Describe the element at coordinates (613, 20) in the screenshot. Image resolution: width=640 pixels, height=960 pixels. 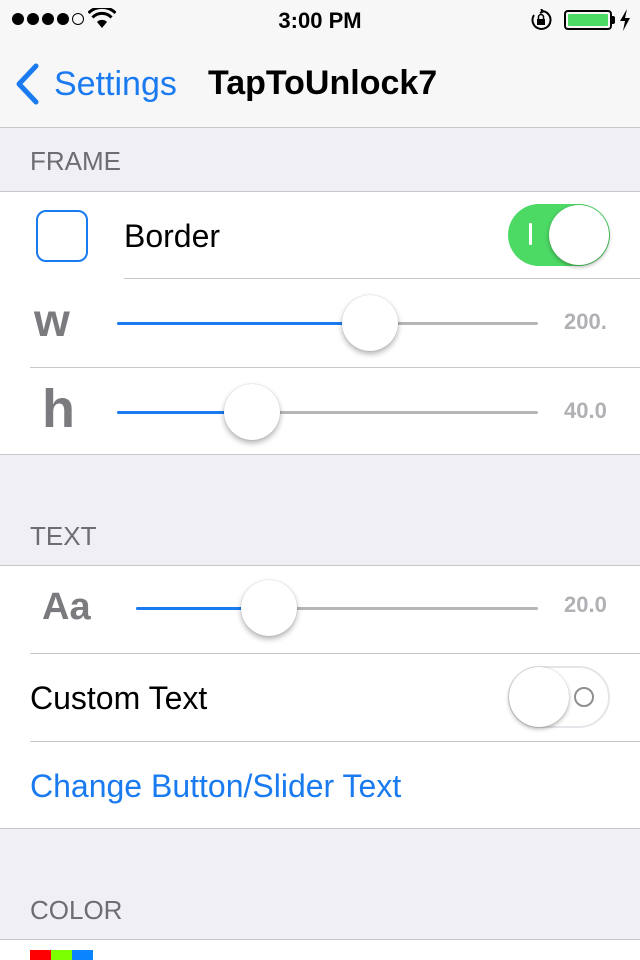
I see `battery-tip` at that location.